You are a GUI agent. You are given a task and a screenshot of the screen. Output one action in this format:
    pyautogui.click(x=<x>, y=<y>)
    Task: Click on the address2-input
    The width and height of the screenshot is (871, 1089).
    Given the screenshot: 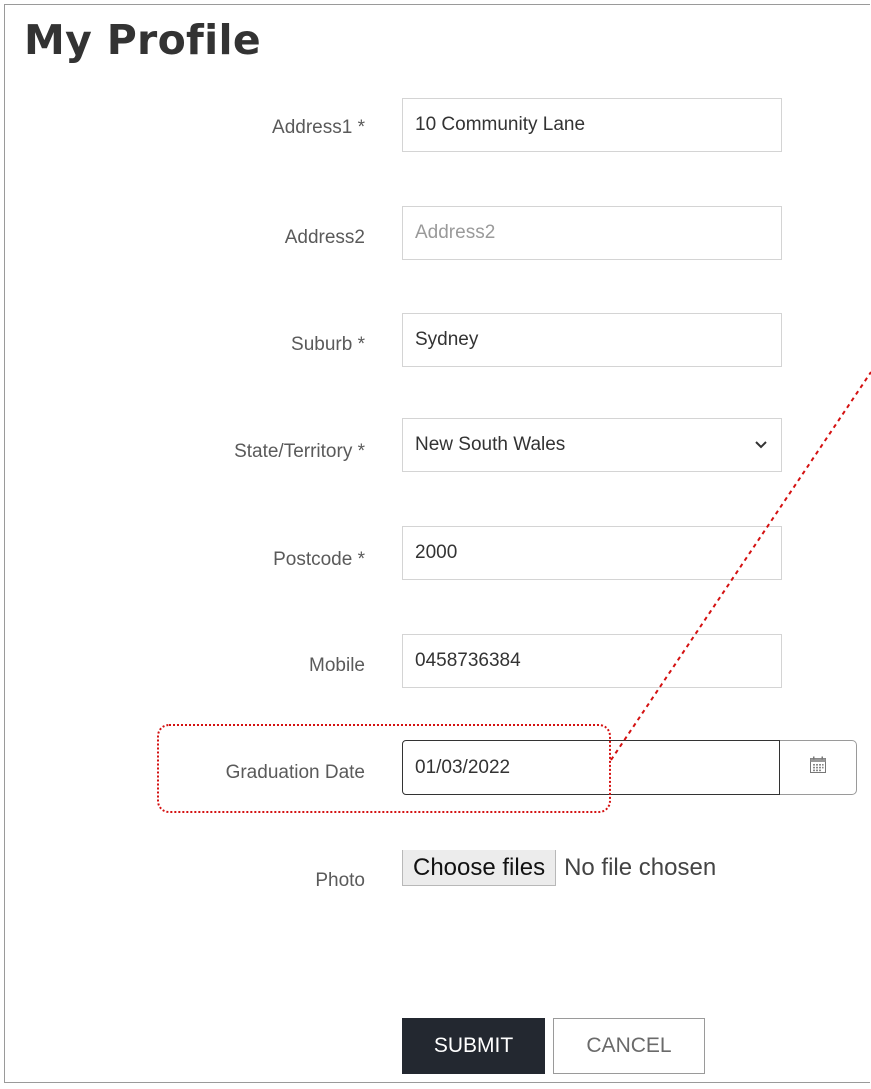 What is the action you would take?
    pyautogui.click(x=592, y=233)
    